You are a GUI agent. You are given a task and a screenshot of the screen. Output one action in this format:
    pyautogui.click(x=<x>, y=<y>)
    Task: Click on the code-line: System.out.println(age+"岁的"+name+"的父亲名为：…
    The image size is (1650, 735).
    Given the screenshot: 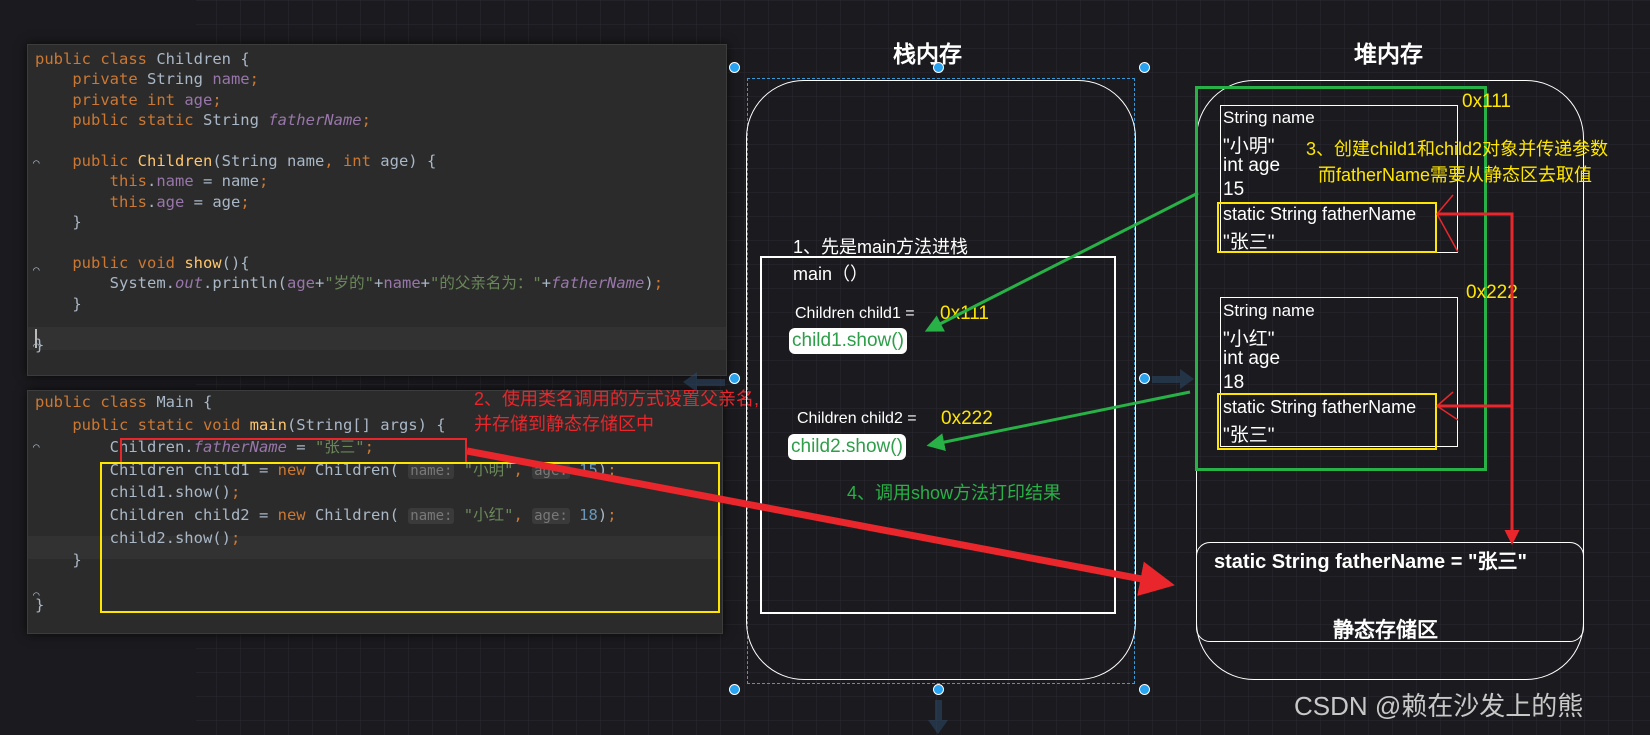 What is the action you would take?
    pyautogui.click(x=349, y=283)
    